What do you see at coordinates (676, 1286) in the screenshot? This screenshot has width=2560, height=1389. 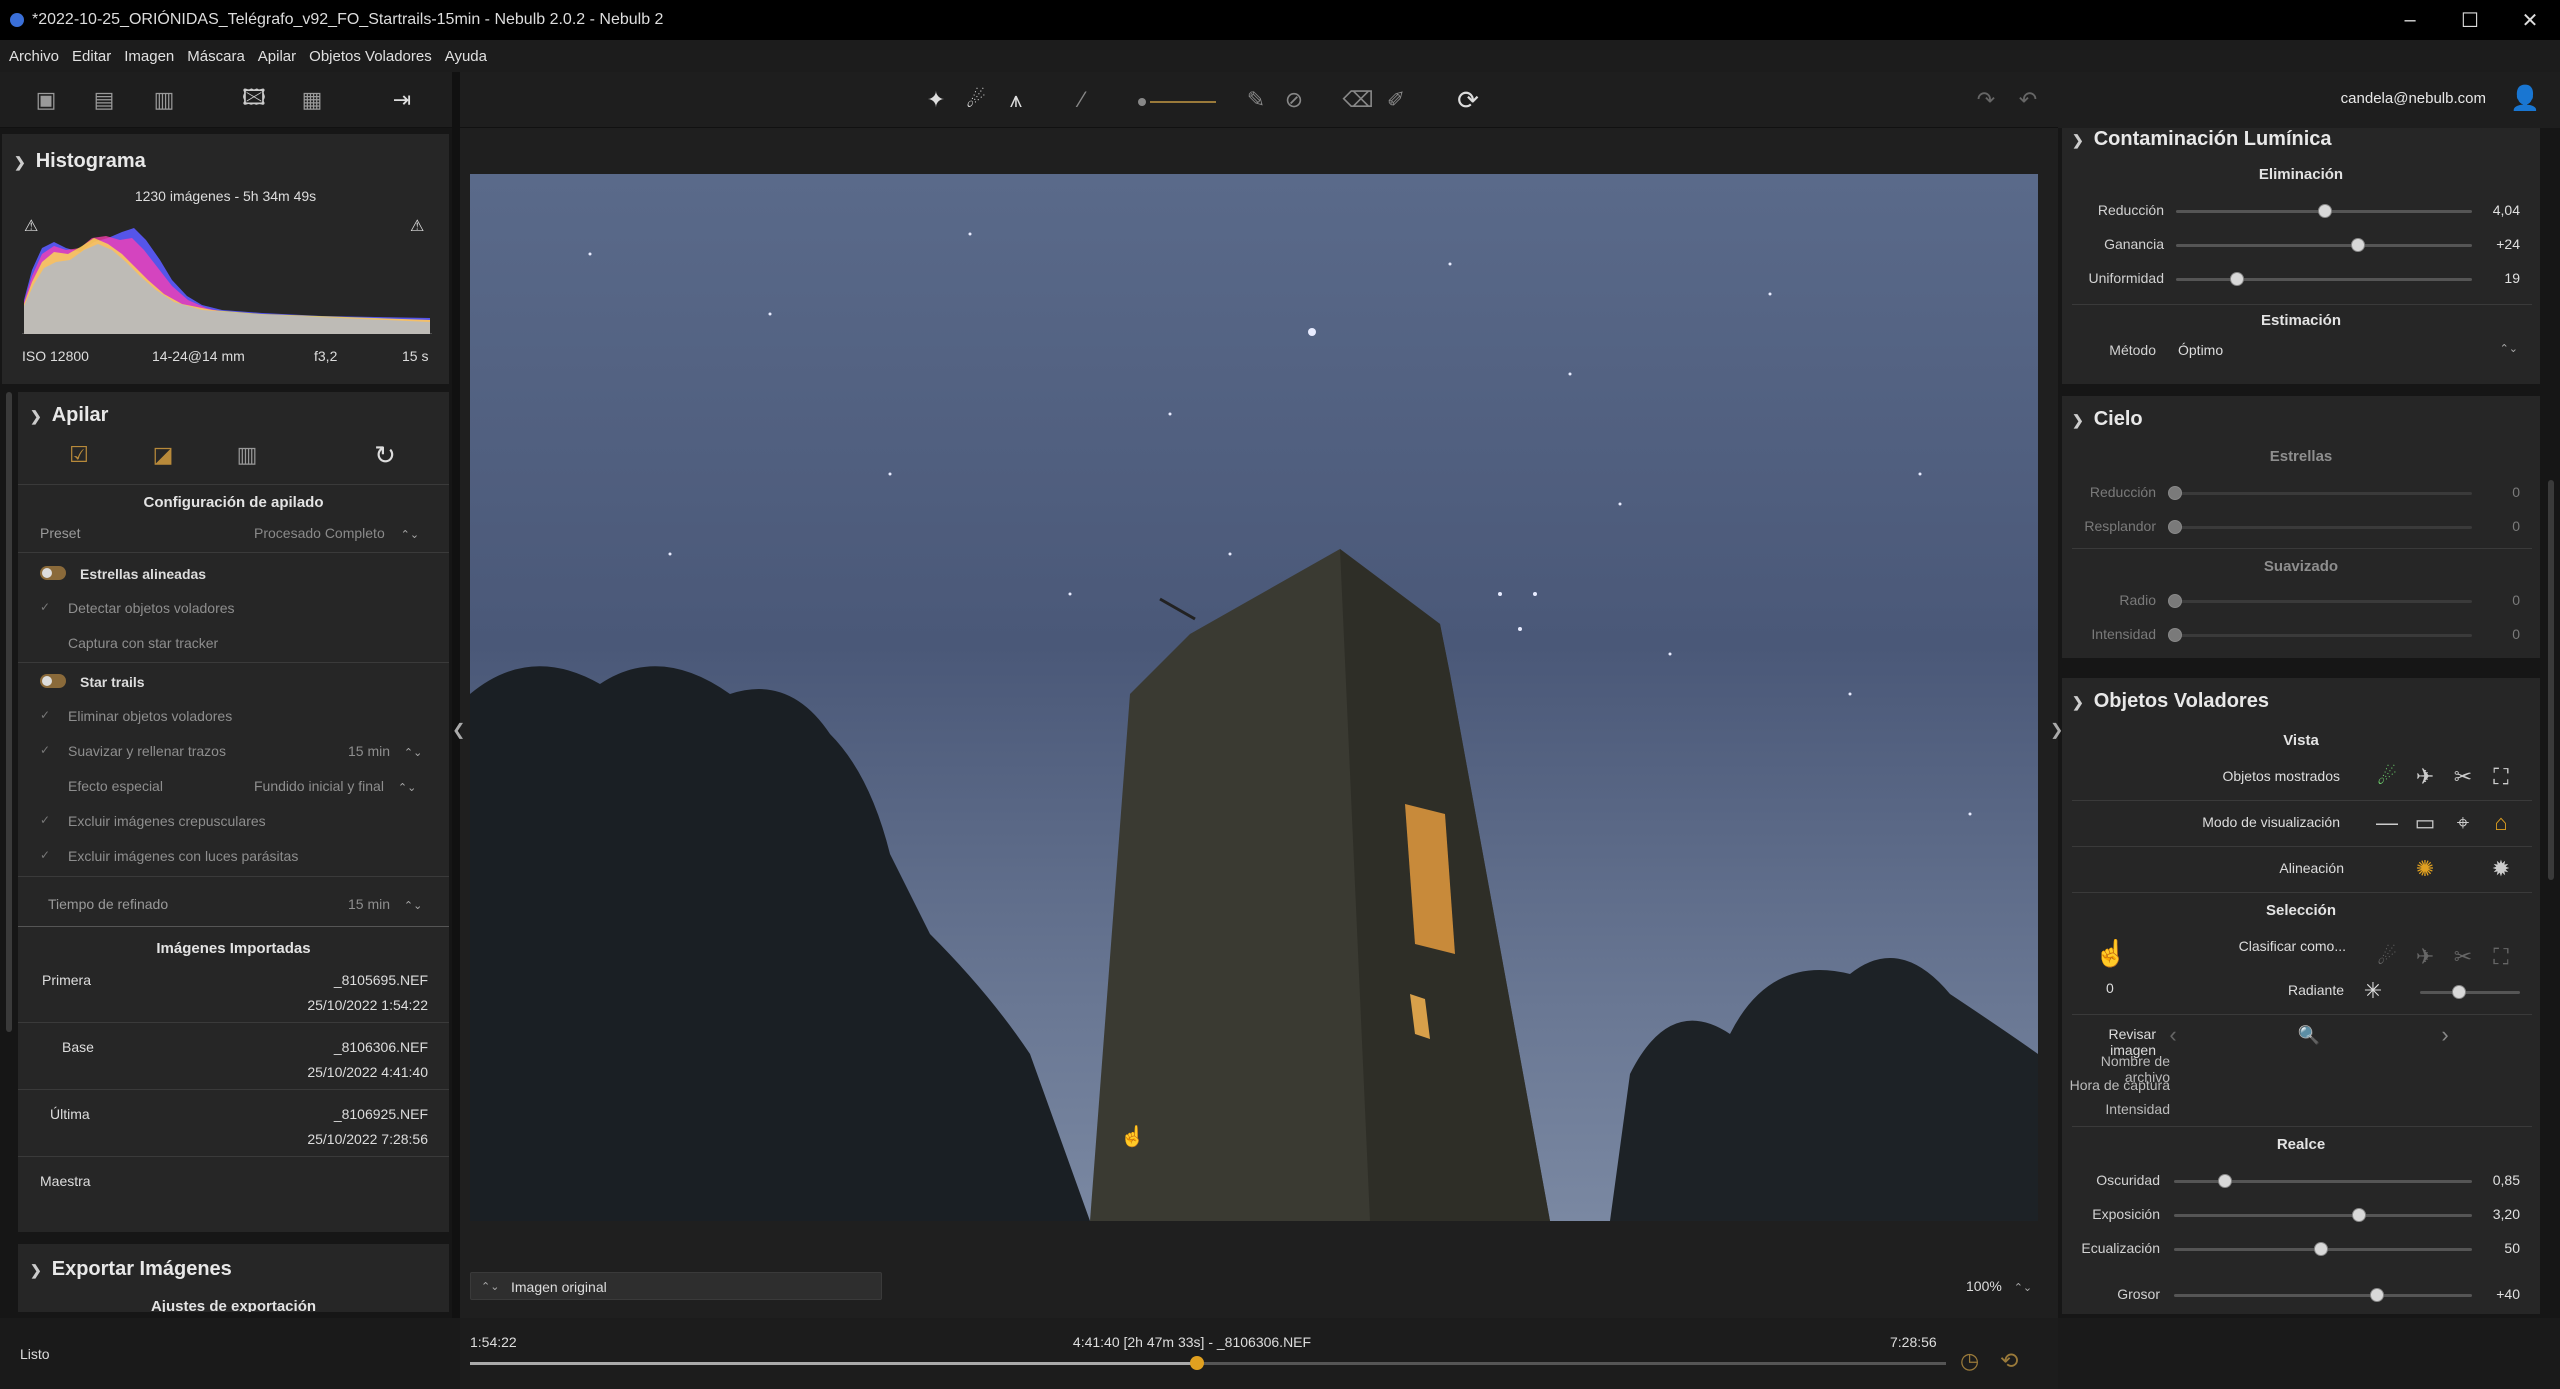 I see `view-mode-select: ⌃⌄ Imagen original` at bounding box center [676, 1286].